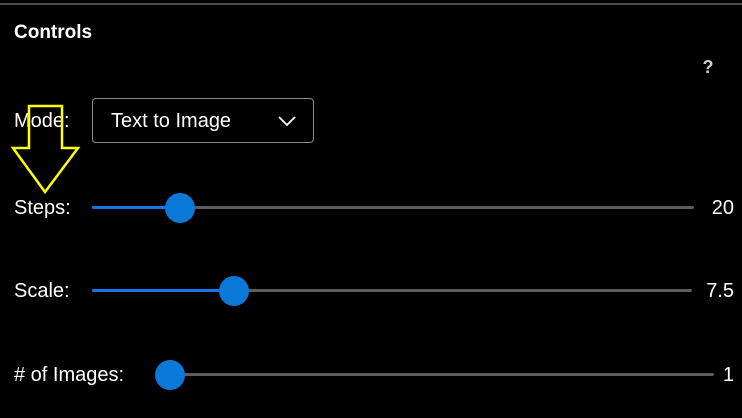 The height and width of the screenshot is (418, 742). I want to click on steps-value: 20, so click(722, 208).